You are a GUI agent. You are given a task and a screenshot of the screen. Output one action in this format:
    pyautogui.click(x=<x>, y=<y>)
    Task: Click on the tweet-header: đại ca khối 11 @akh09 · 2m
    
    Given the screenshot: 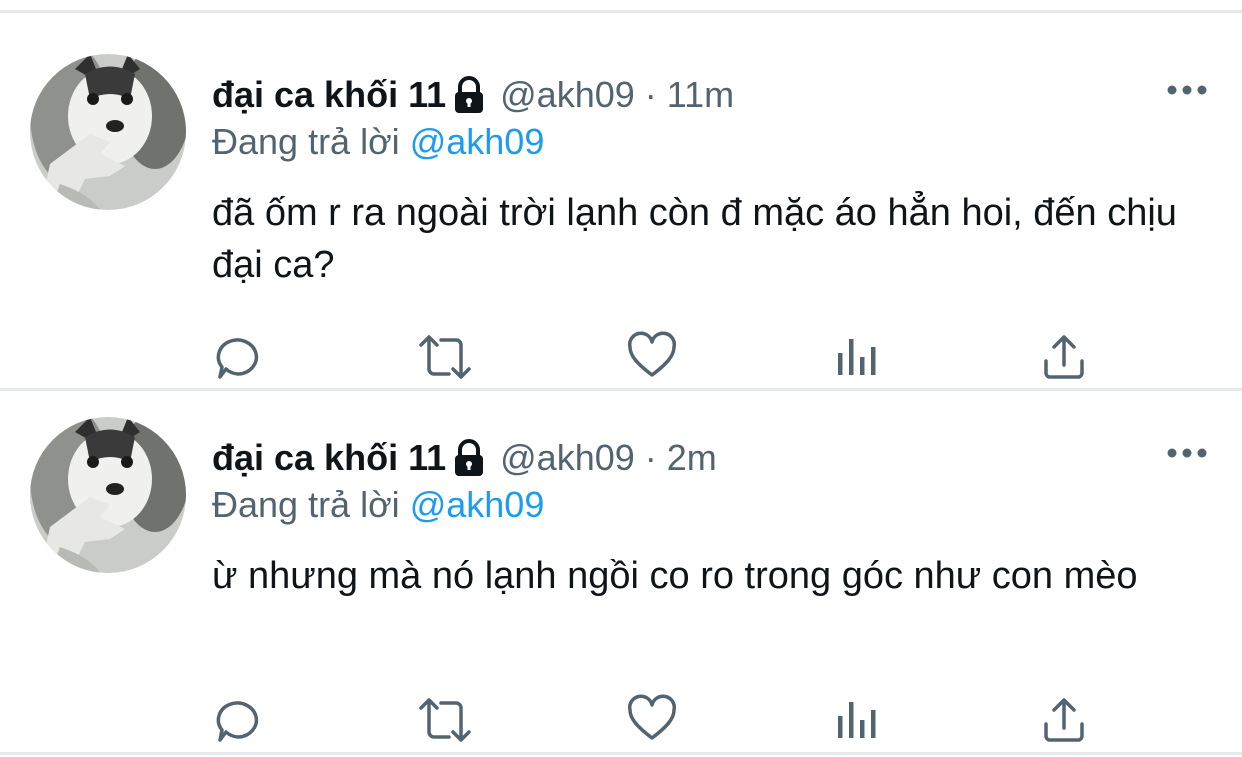 What is the action you would take?
    pyautogui.click(x=464, y=458)
    